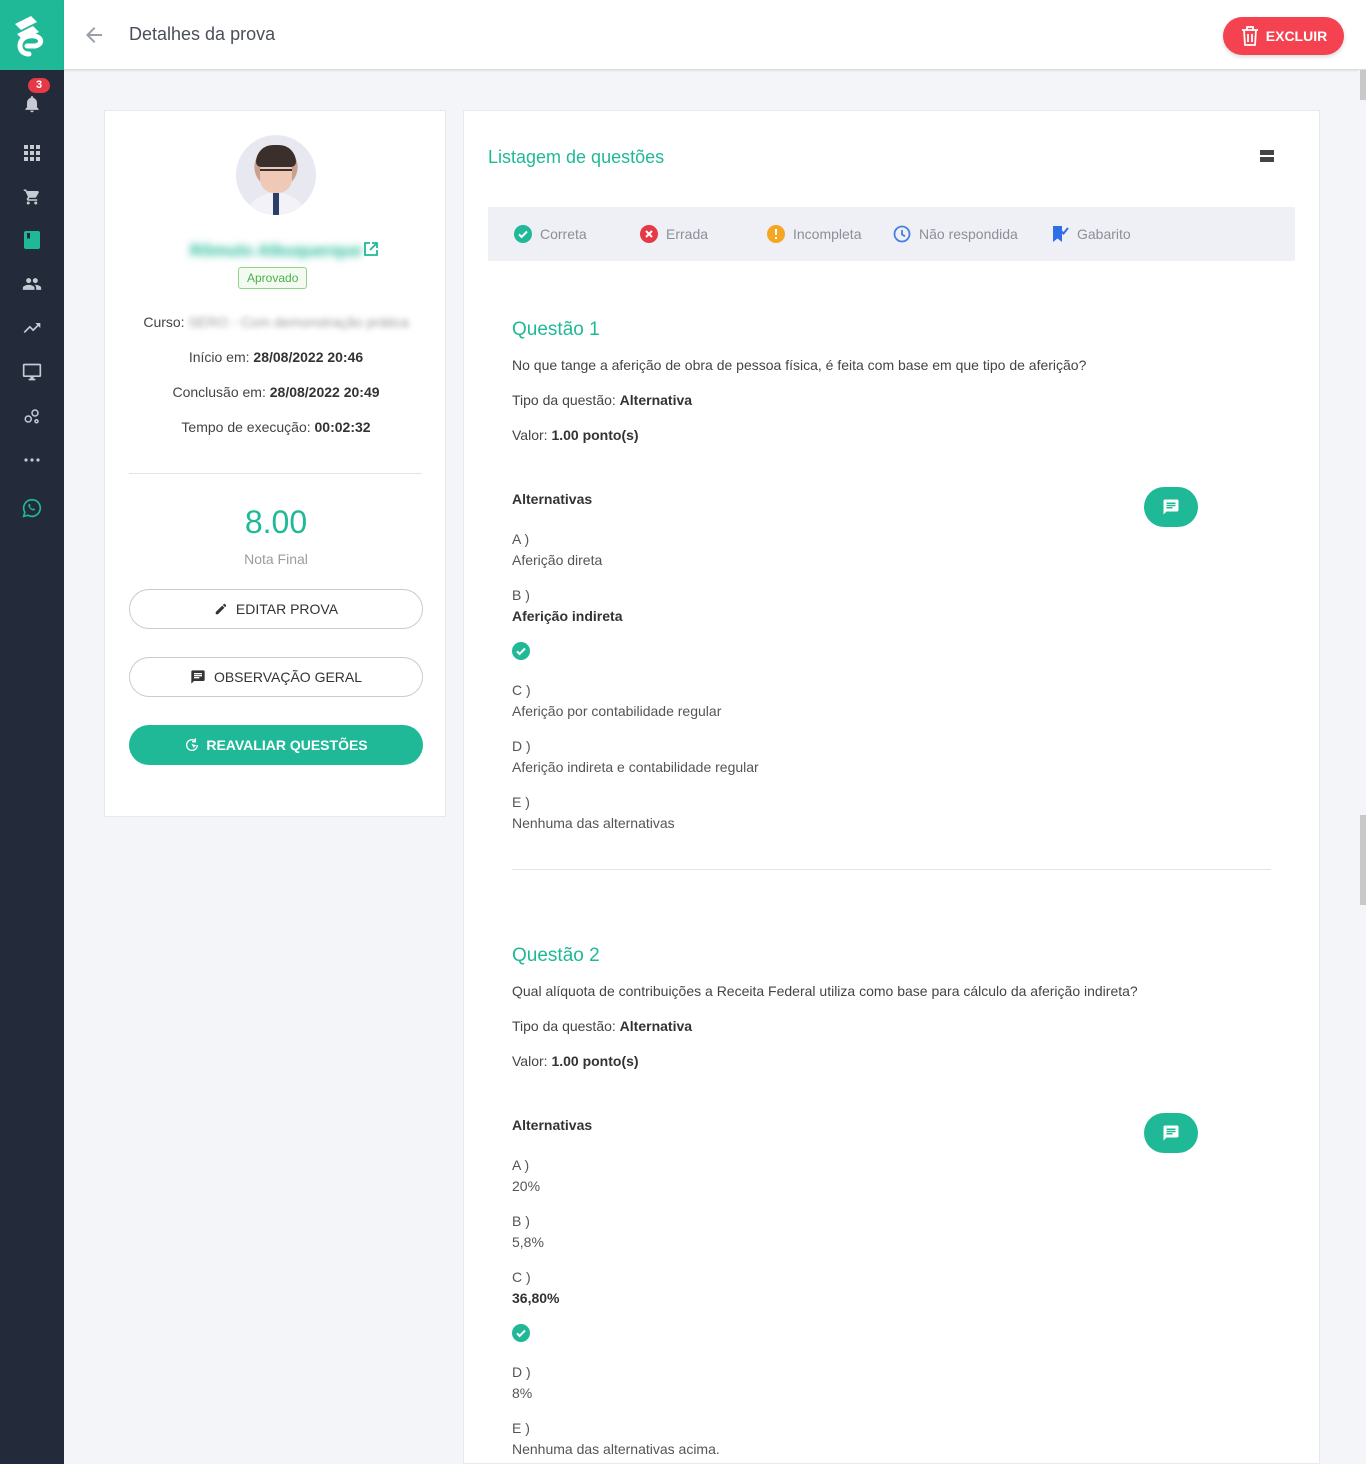 This screenshot has height=1464, width=1366. Describe the element at coordinates (556, 955) in the screenshot. I see `question-title: Questão 2` at that location.